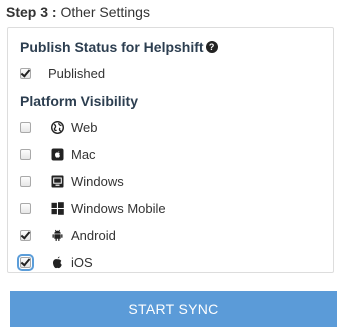 This screenshot has height=330, width=343. Describe the element at coordinates (31, 12) in the screenshot. I see `step-label: Step 3 :` at that location.